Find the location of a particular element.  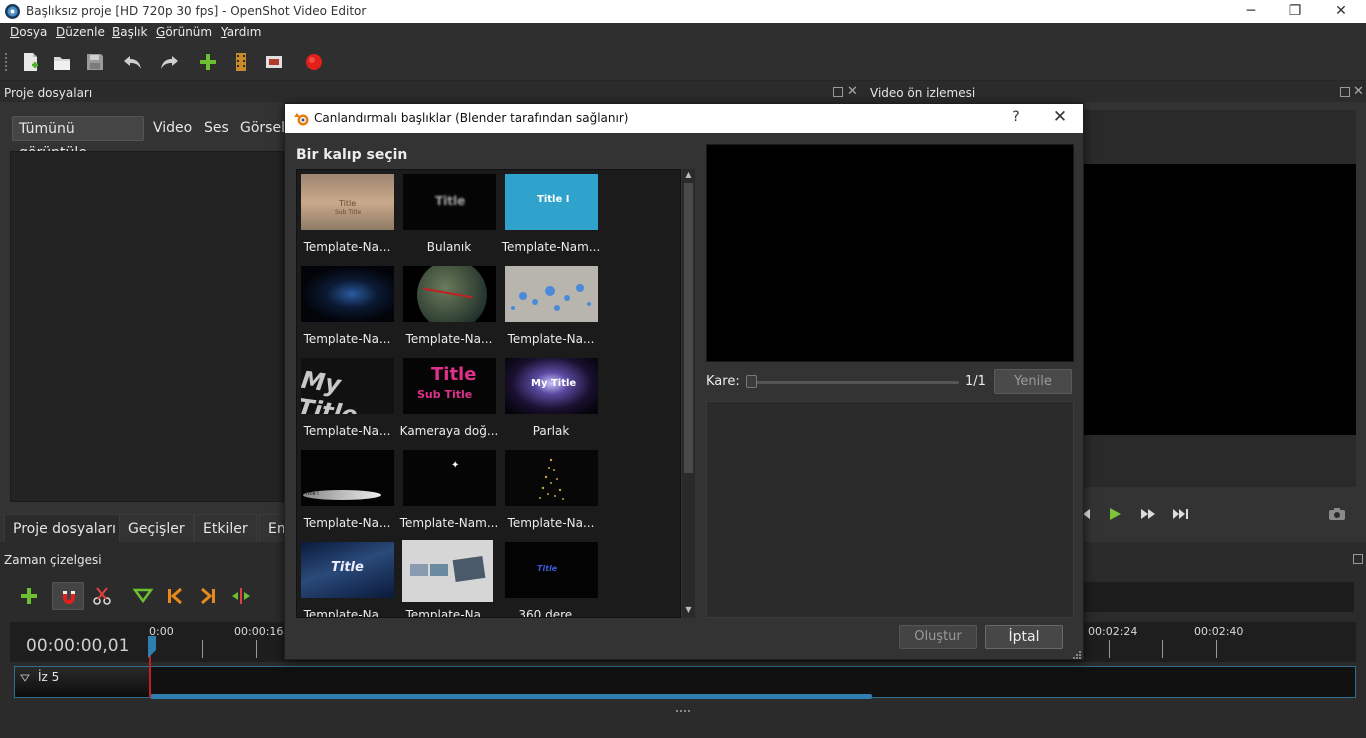

dialog-close-button: ✕ is located at coordinates (1060, 117).